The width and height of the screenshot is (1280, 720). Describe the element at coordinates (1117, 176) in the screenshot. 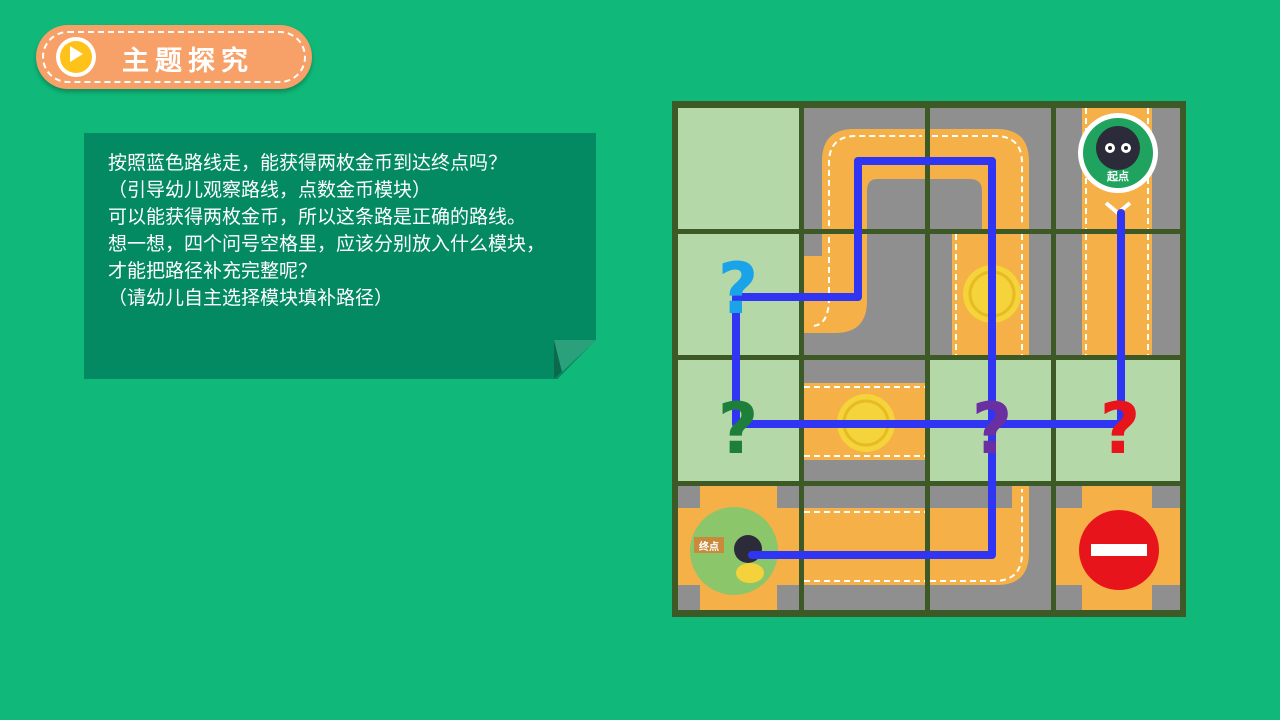

I see `start-label: 起点` at that location.